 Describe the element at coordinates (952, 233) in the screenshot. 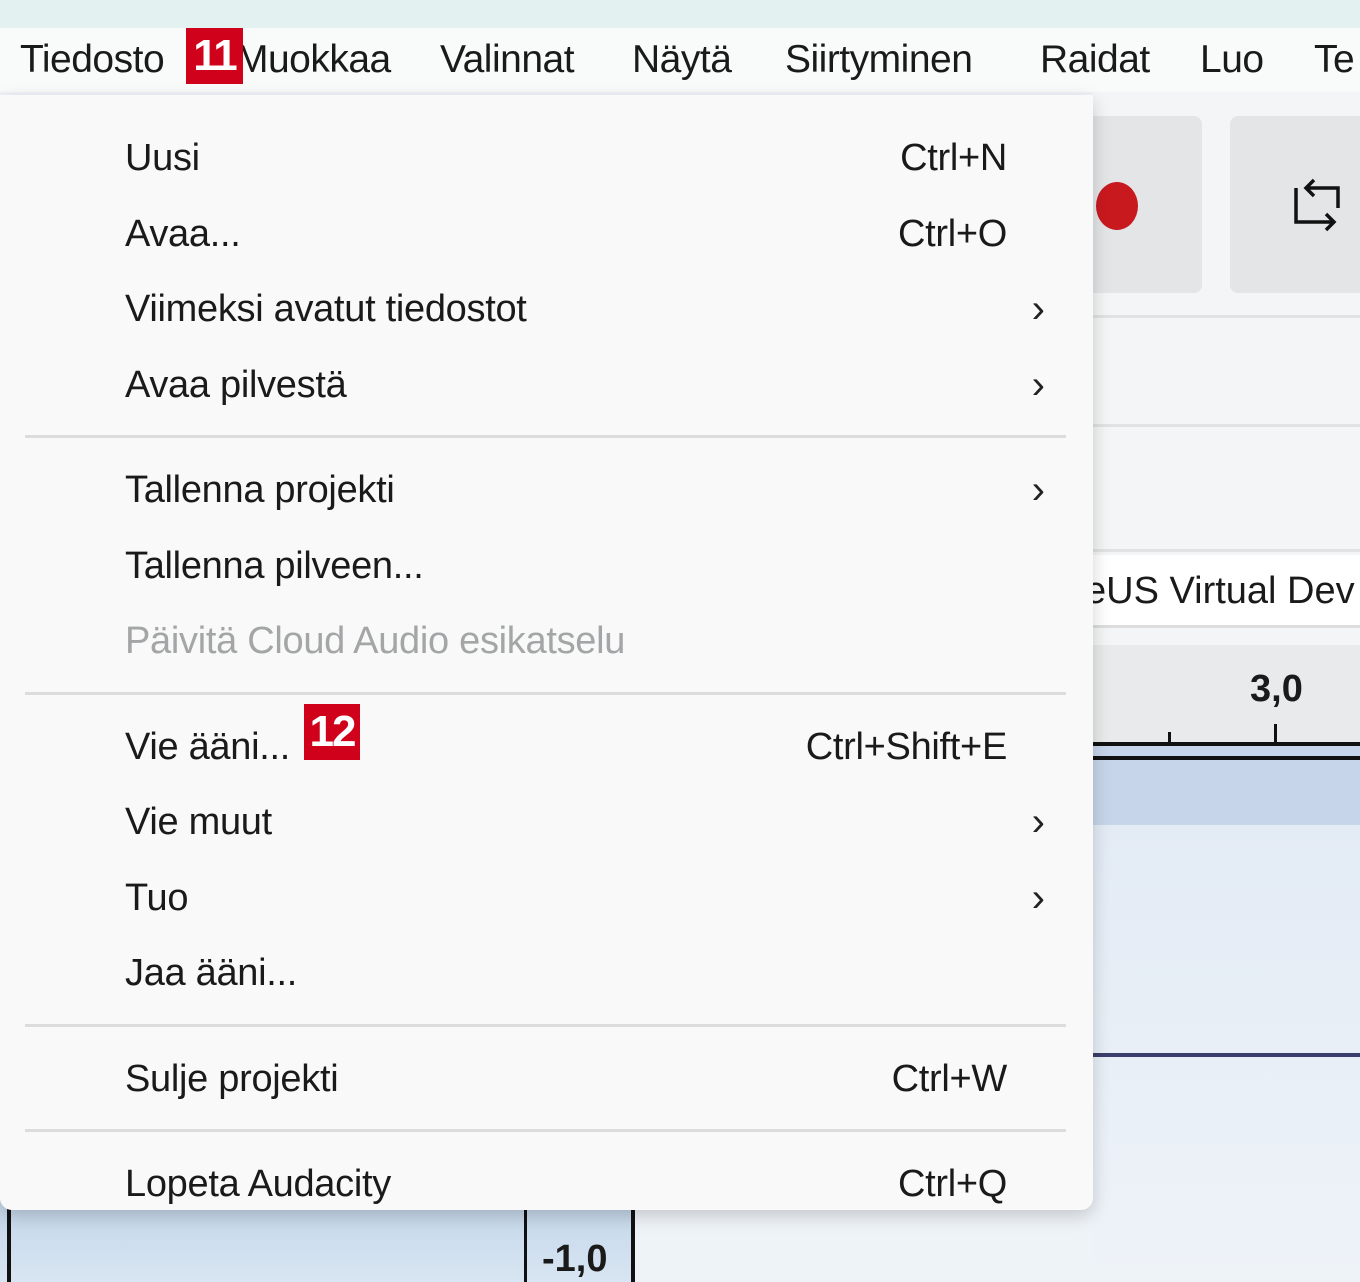

I see `shortcut: Ctrl+O` at that location.